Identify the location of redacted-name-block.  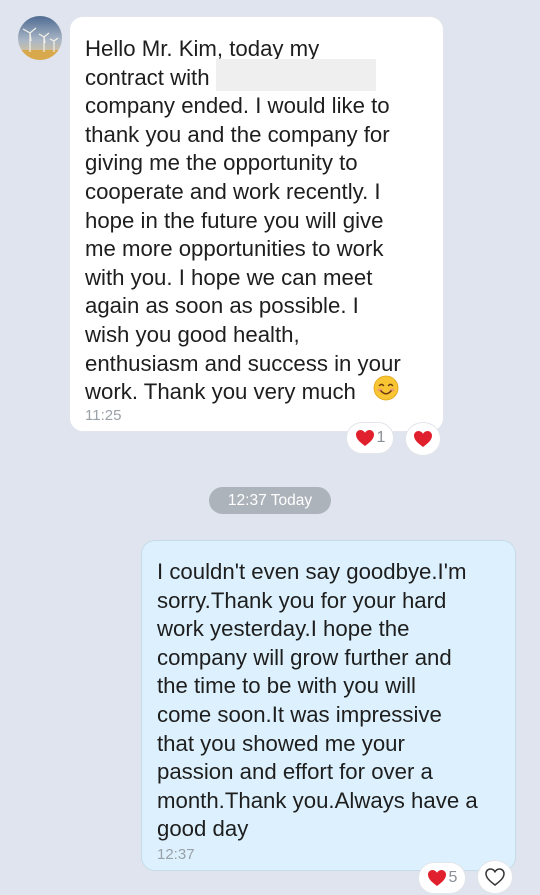
(296, 75).